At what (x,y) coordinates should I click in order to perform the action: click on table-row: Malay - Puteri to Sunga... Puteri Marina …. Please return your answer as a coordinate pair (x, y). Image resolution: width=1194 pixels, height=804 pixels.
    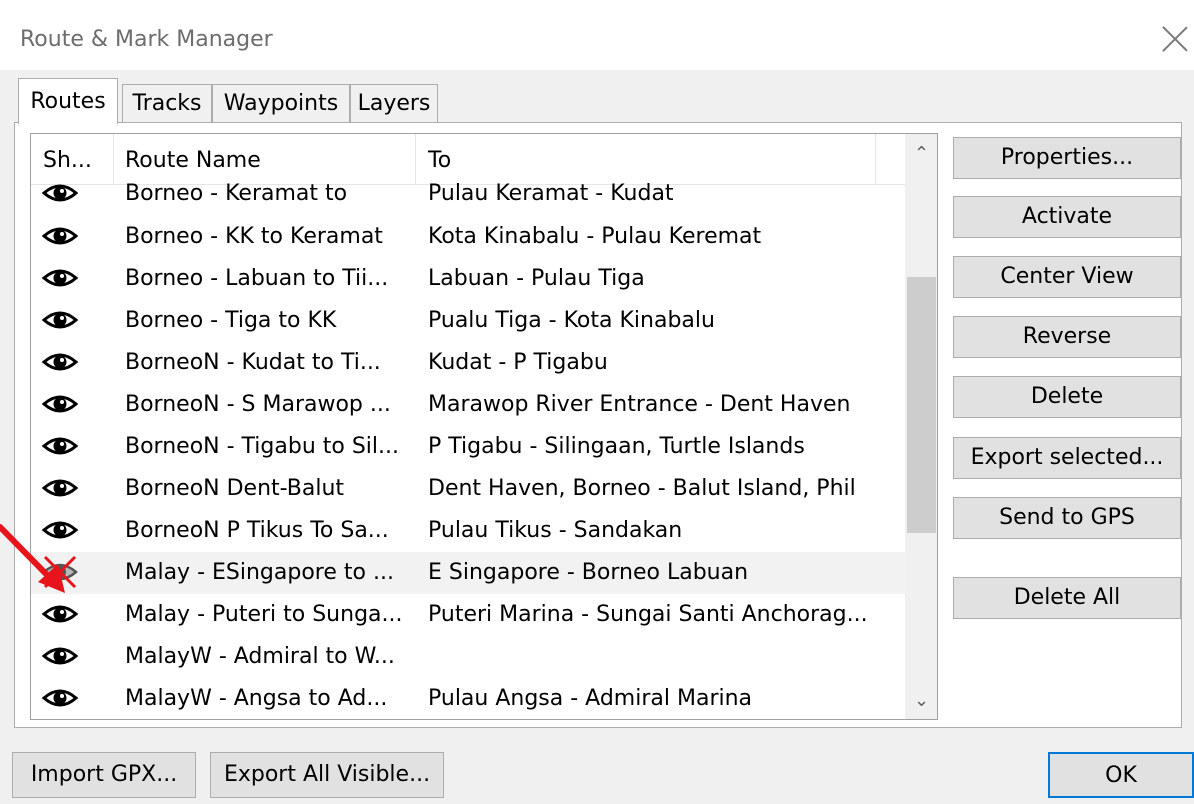
    Looking at the image, I should click on (468, 615).